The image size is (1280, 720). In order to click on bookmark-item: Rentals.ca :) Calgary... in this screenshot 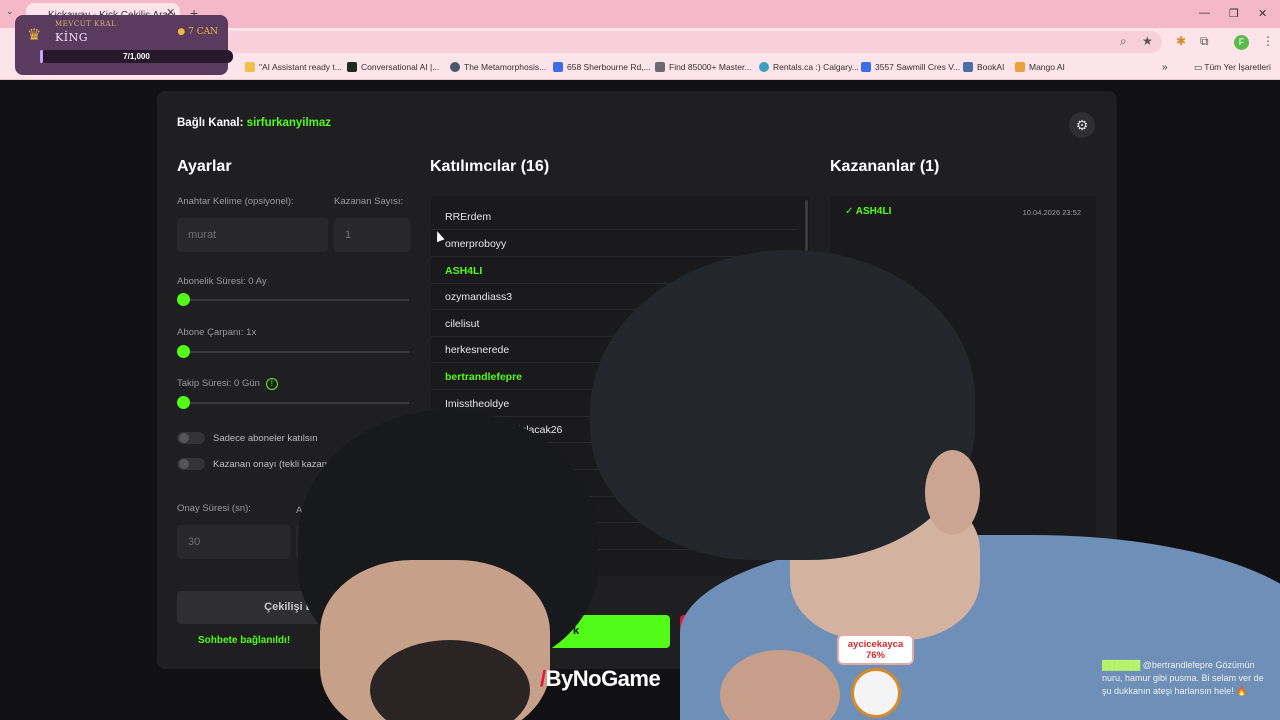, I will do `click(809, 67)`.